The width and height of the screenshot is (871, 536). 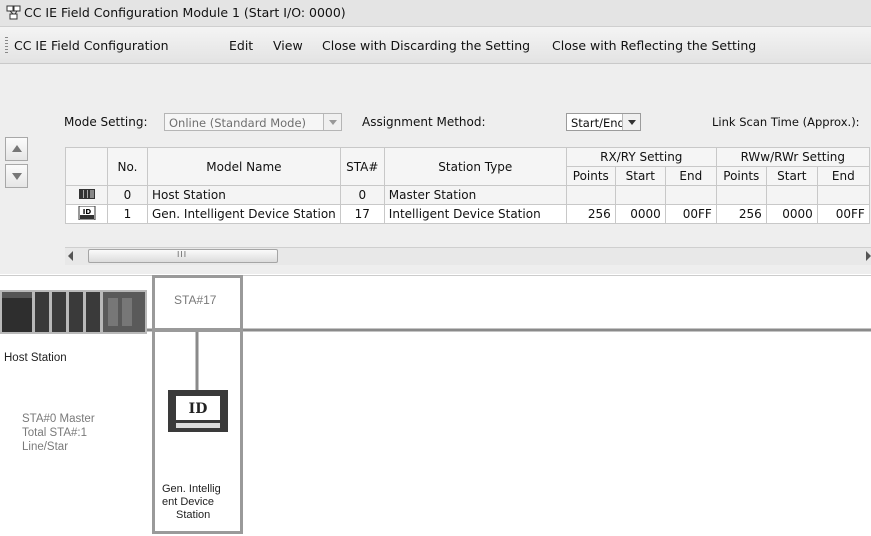 I want to click on table-row: 0 Host Station 0 Master Station, so click(x=467, y=195).